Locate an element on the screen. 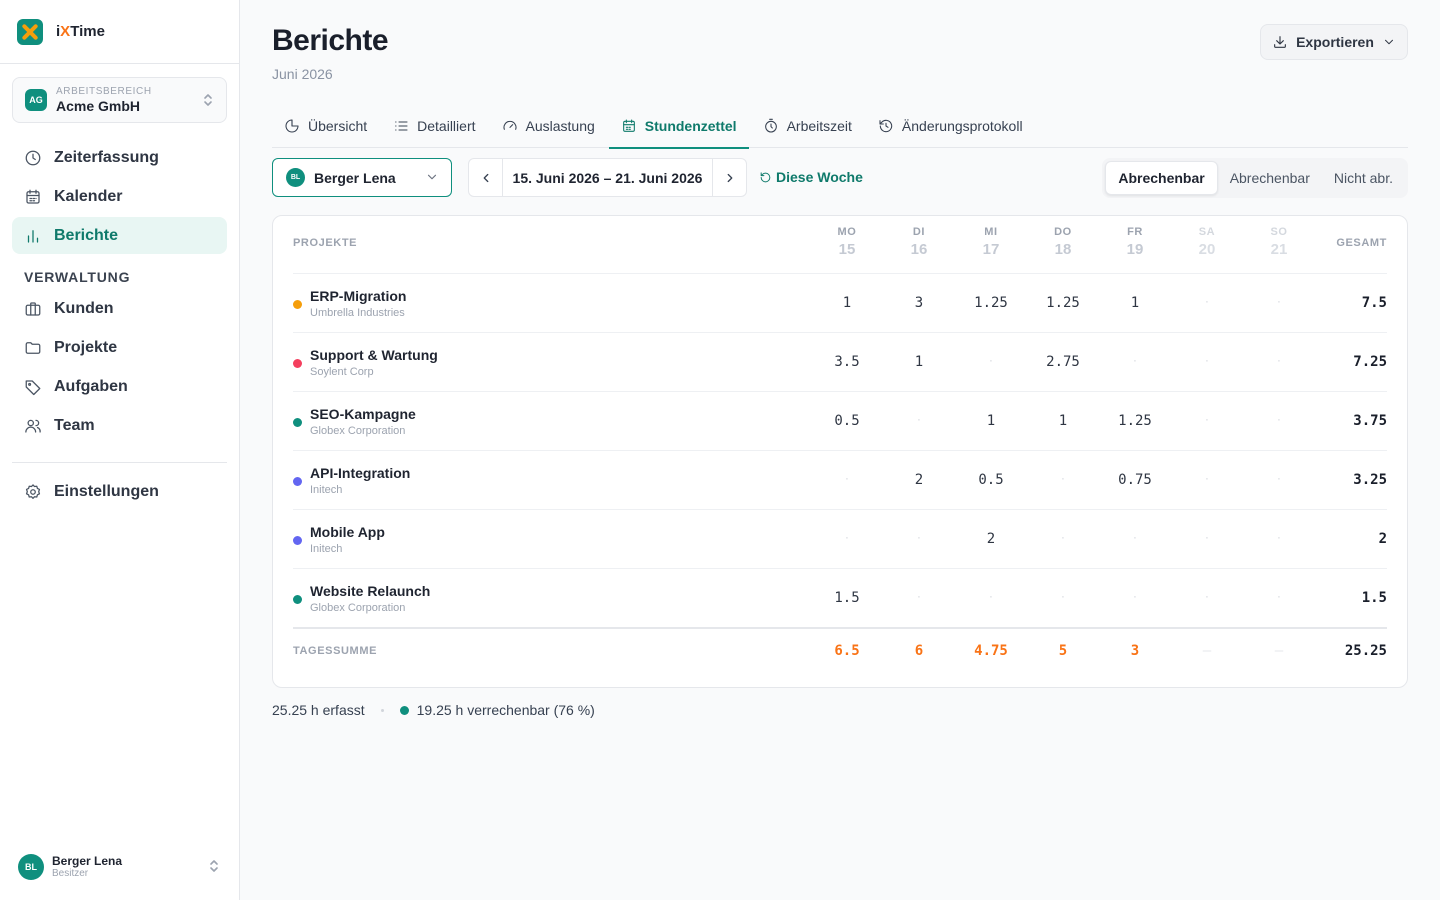 Image resolution: width=1440 pixels, height=900 pixels. user-select: BL Berger Lena is located at coordinates (362, 177).